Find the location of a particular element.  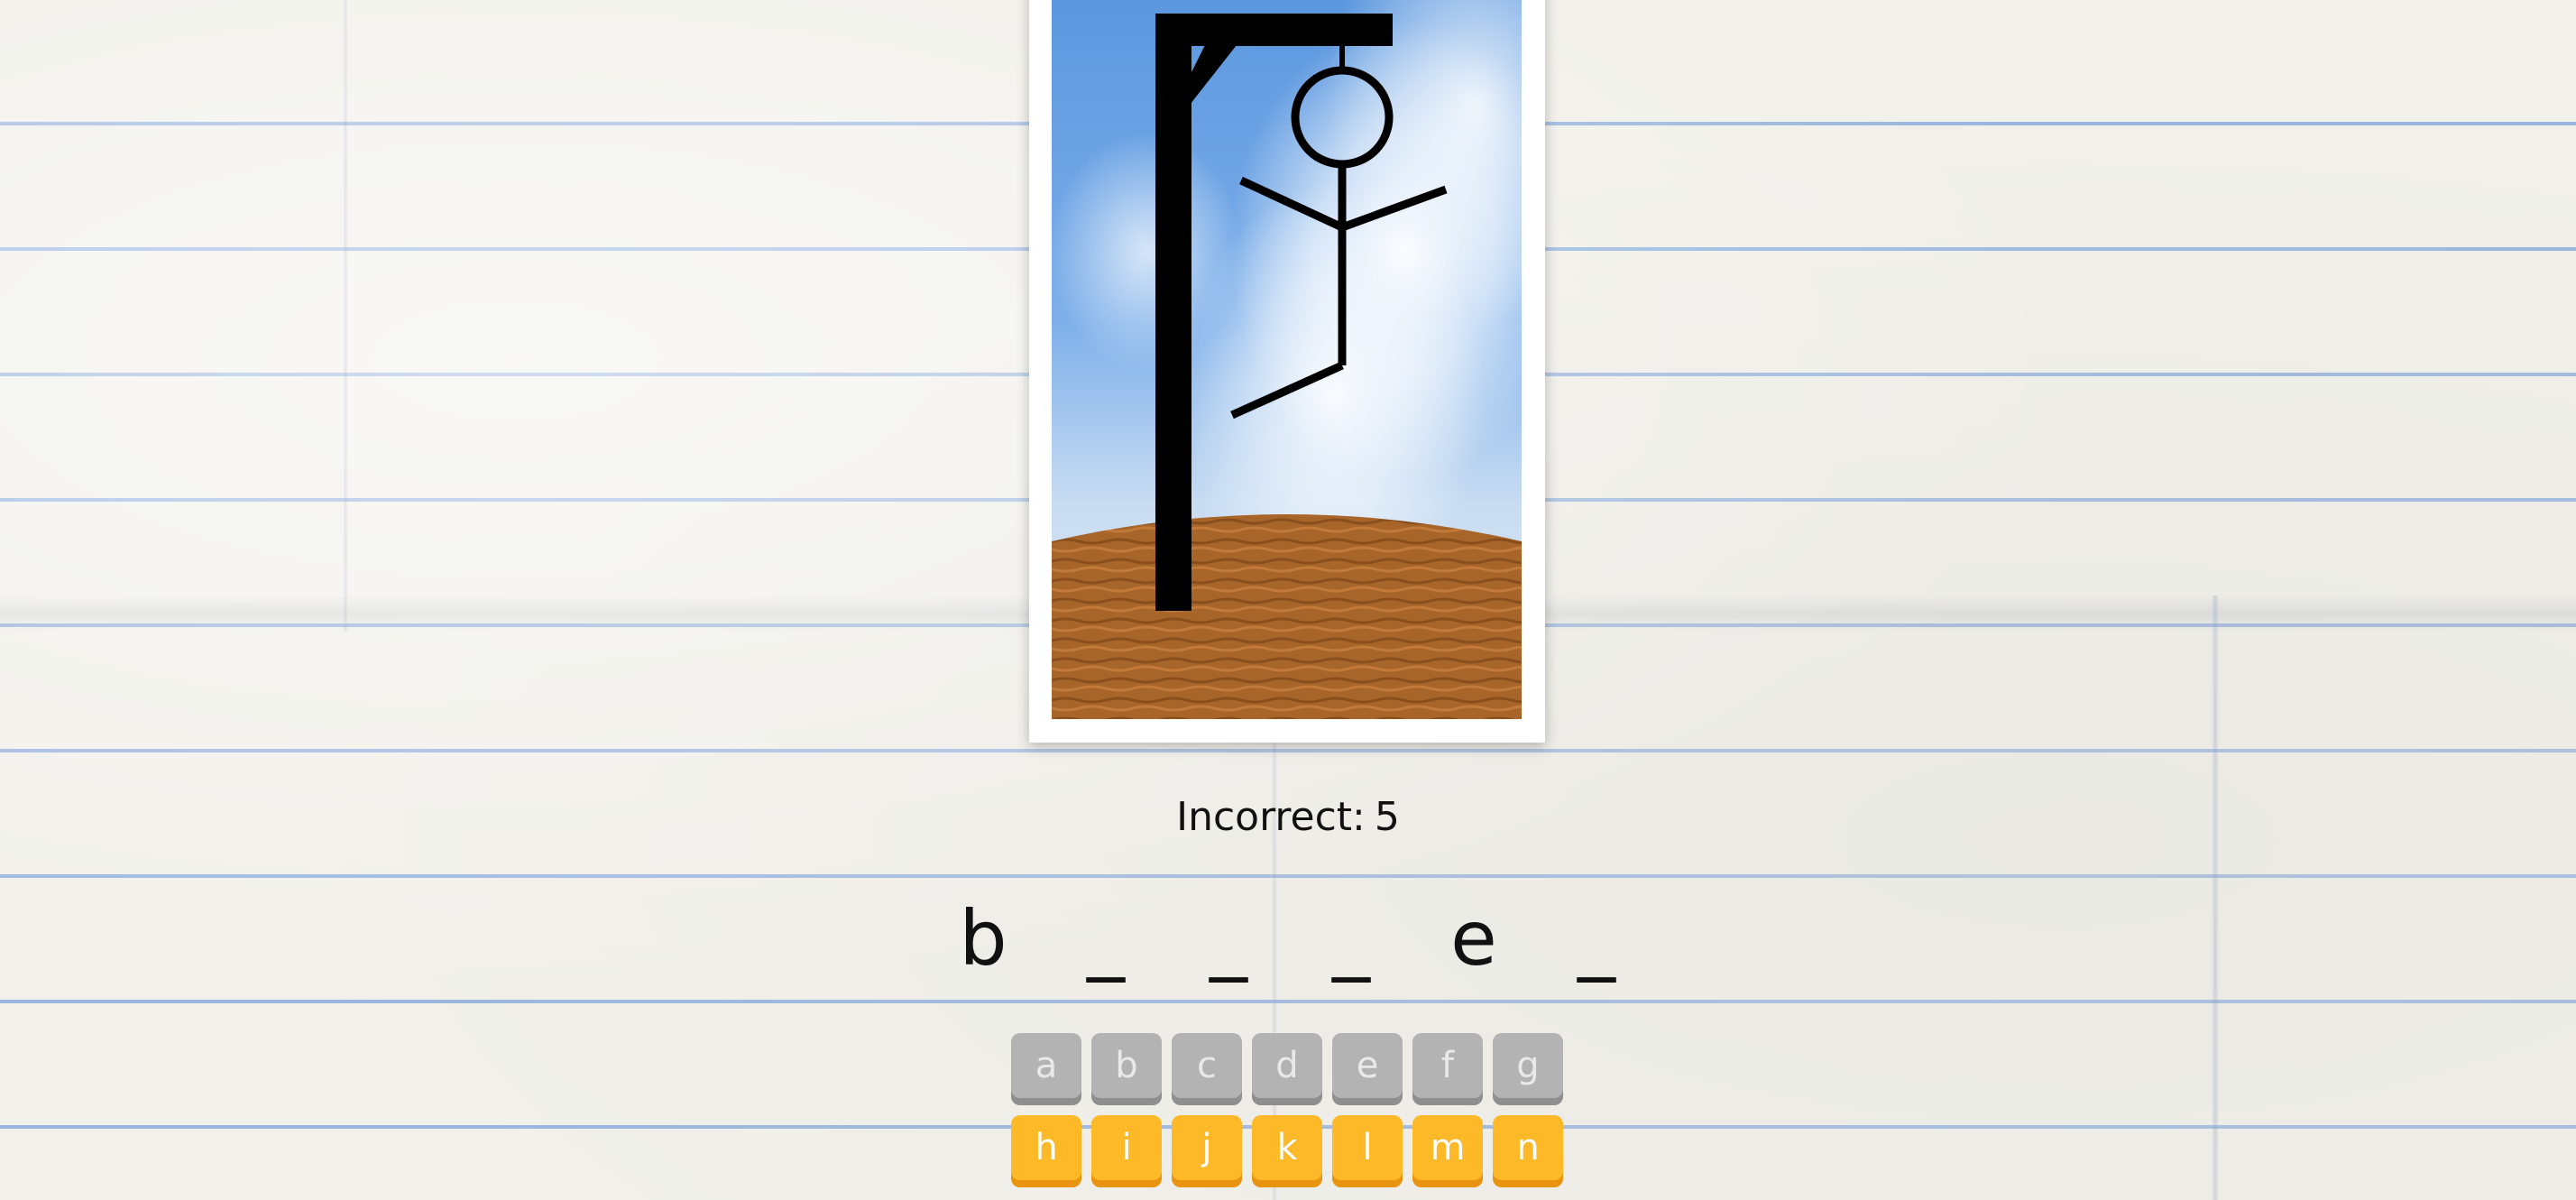

letter-key-m: m is located at coordinates (1448, 1151).